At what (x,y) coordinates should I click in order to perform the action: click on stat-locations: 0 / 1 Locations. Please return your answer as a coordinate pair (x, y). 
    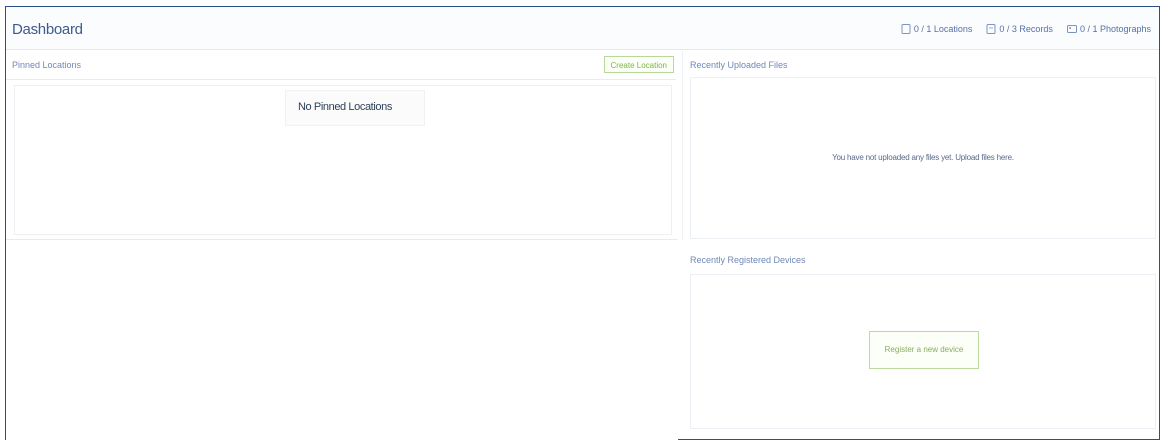
    Looking at the image, I should click on (937, 29).